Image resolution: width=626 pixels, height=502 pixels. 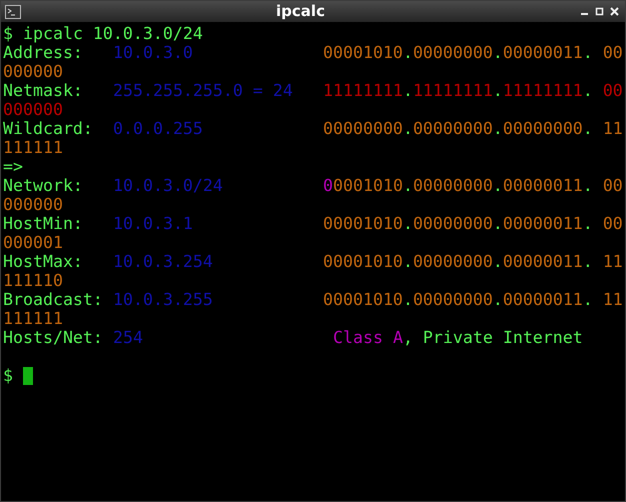 What do you see at coordinates (168, 185) in the screenshot?
I see `field-value: 10.0.3.0/24` at bounding box center [168, 185].